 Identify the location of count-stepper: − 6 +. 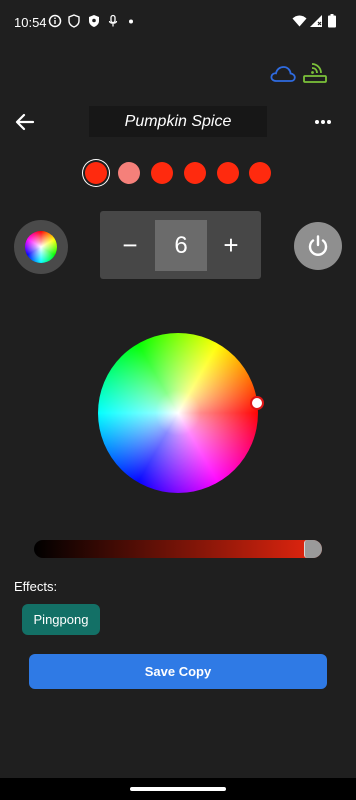
(180, 245).